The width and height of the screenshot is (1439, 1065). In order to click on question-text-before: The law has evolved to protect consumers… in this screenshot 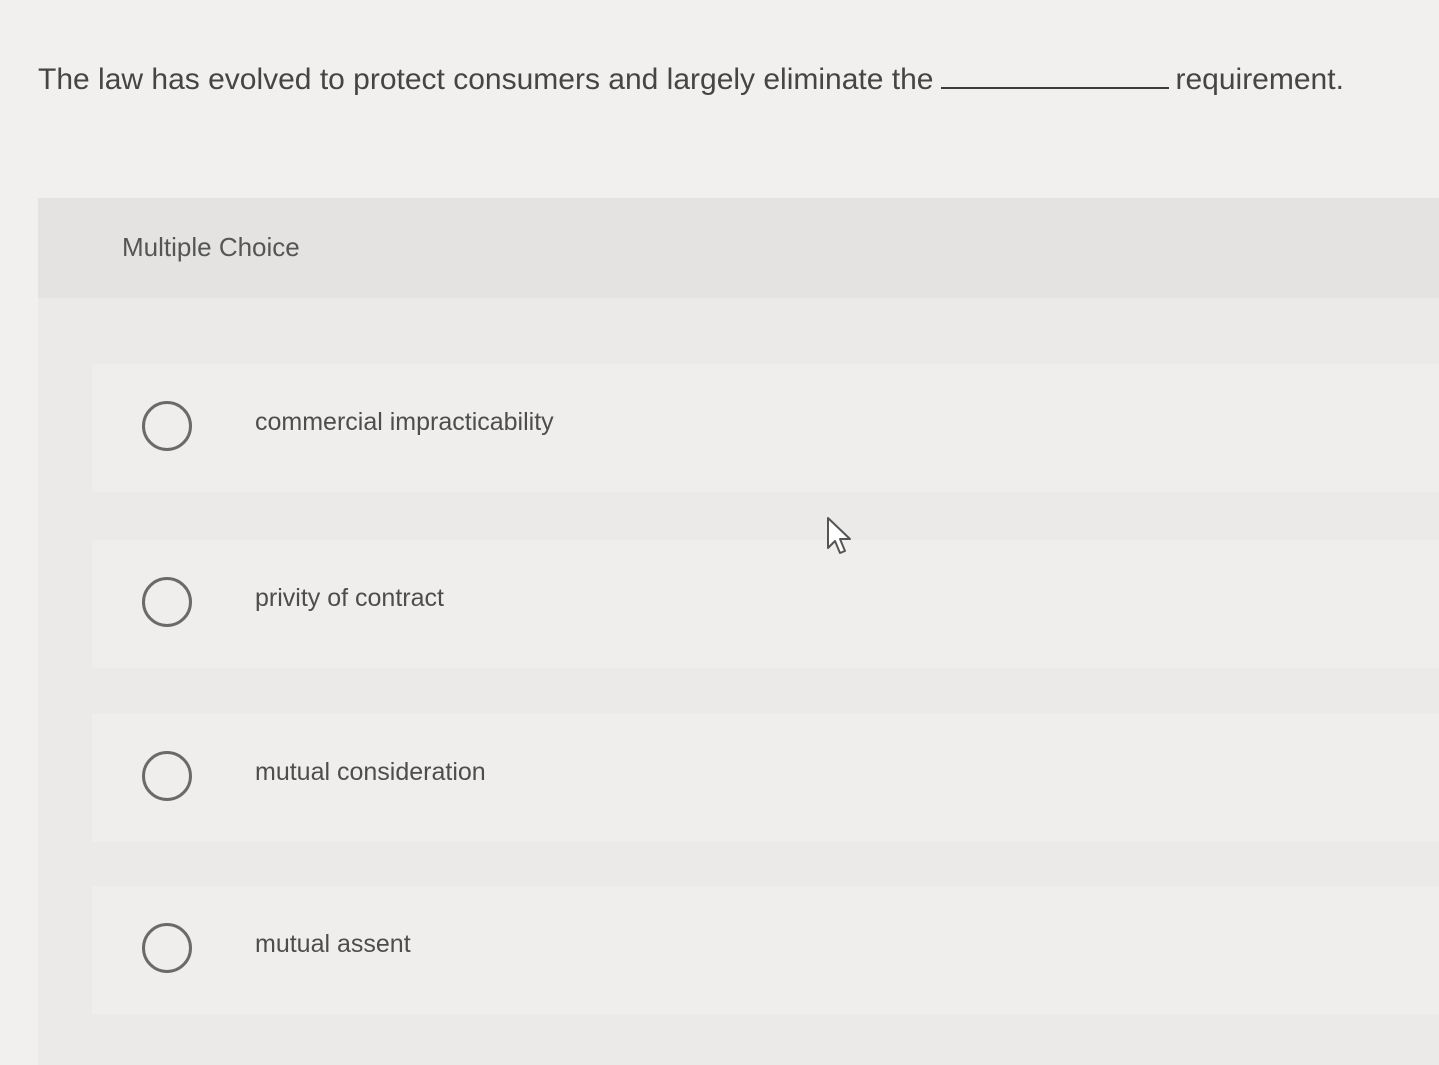, I will do `click(486, 79)`.